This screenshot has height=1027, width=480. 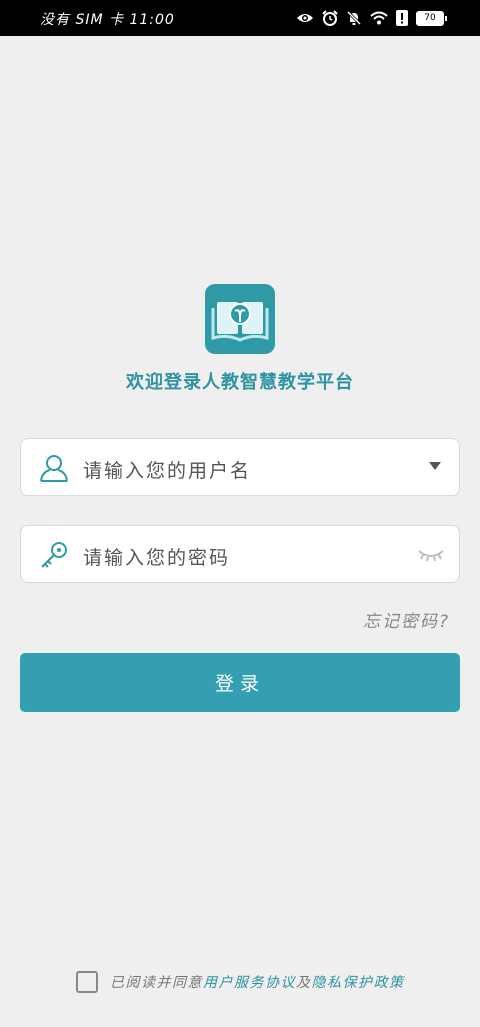 What do you see at coordinates (87, 982) in the screenshot?
I see `agree-checkbox` at bounding box center [87, 982].